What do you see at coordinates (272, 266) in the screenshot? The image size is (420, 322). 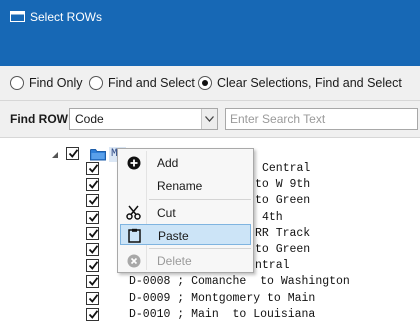 I see `tree-row-label: ntral` at bounding box center [272, 266].